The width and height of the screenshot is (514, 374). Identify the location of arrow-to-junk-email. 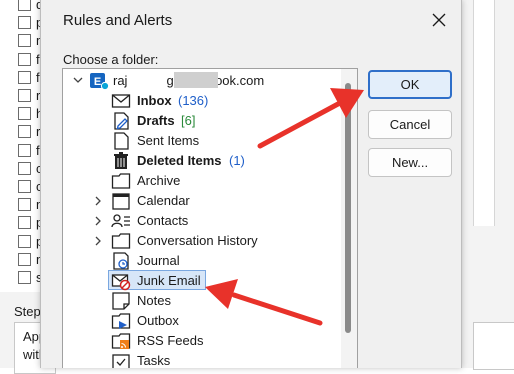
(264, 302).